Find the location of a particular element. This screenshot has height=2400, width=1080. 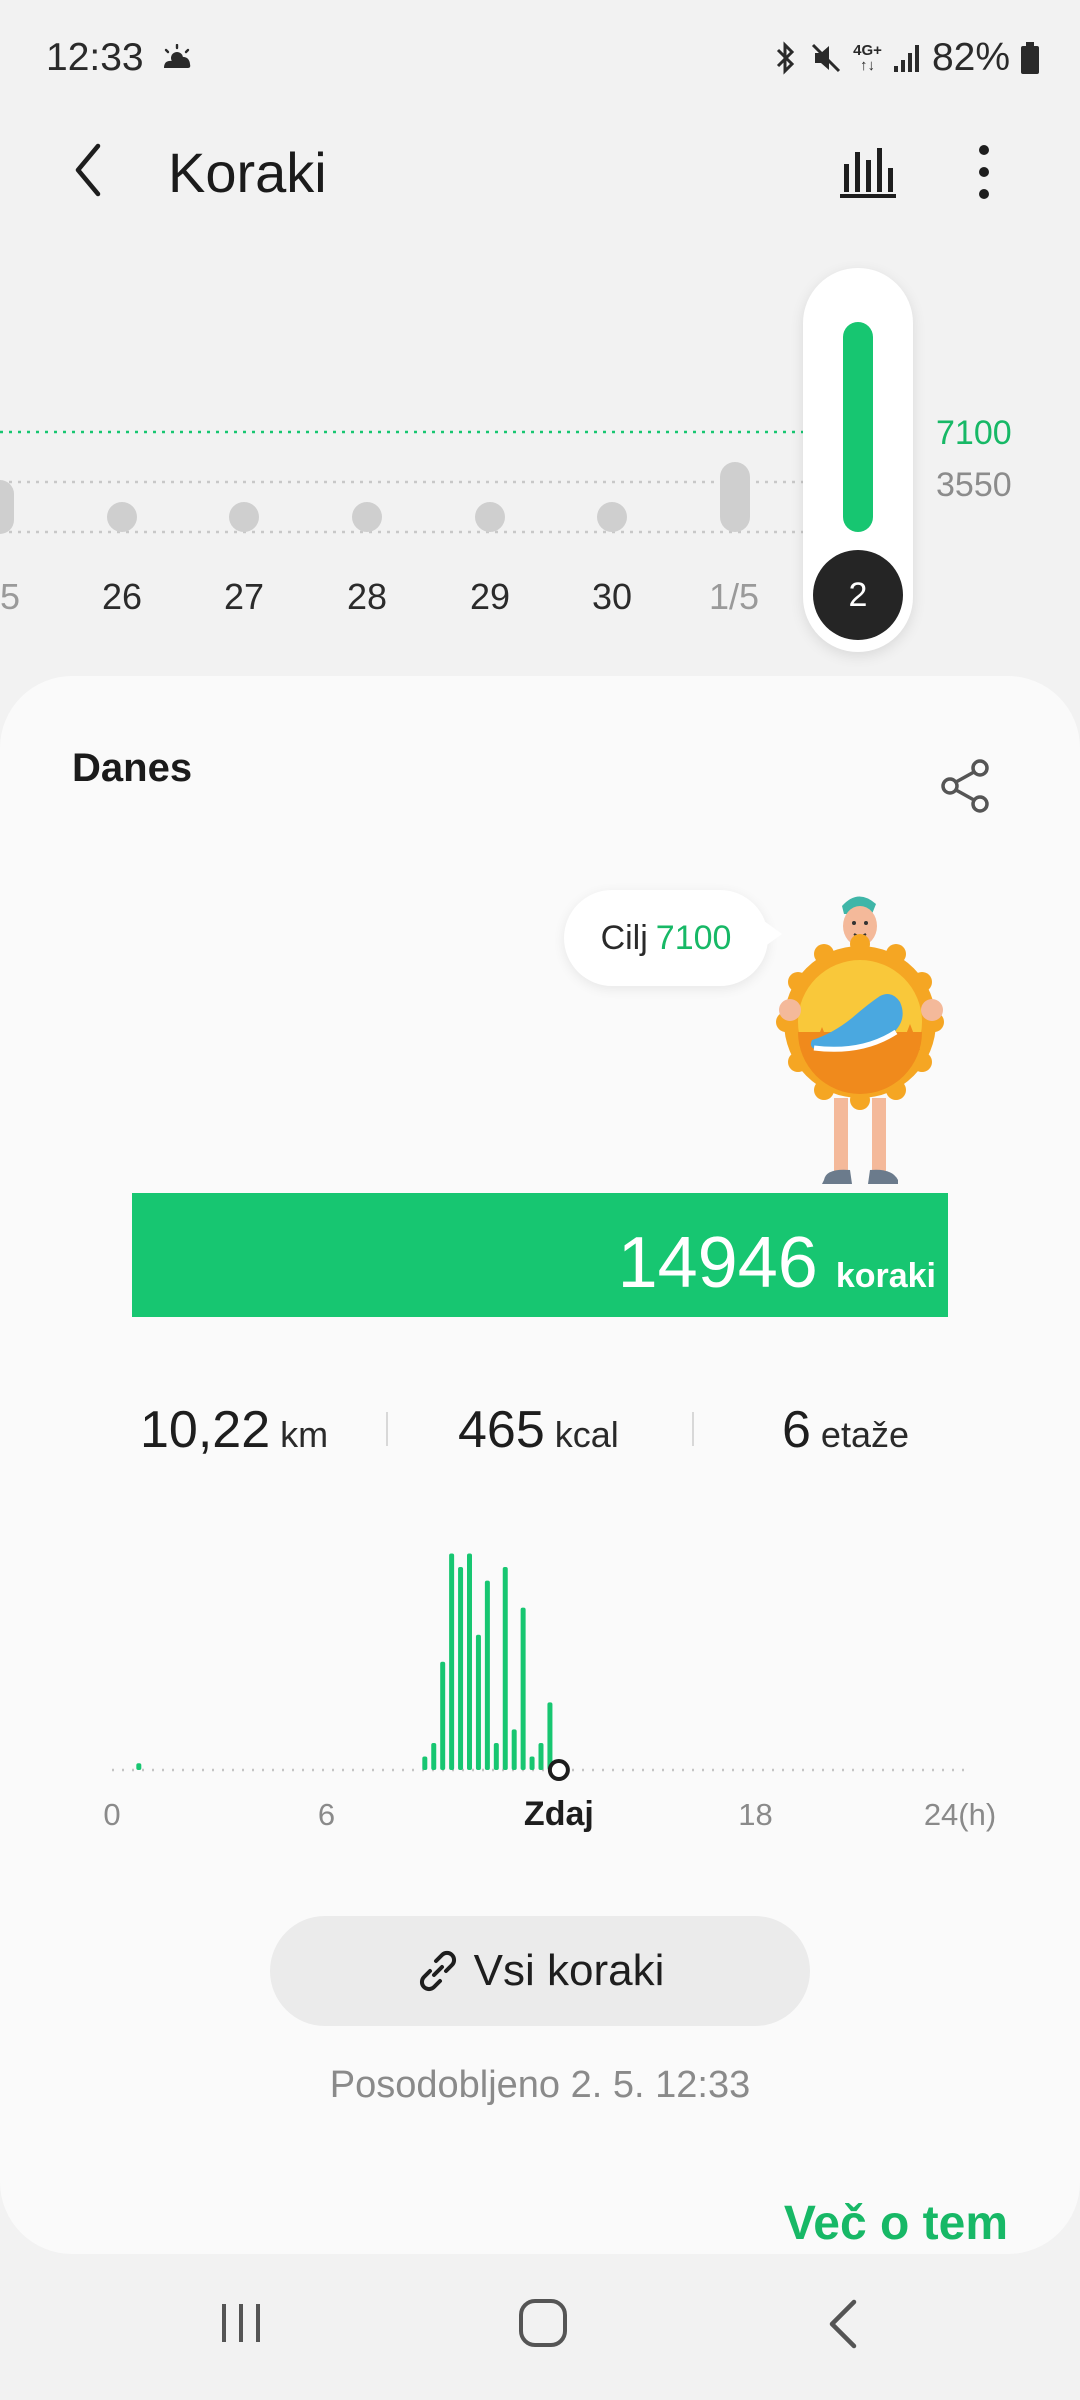

card-title: Danes is located at coordinates (132, 768).